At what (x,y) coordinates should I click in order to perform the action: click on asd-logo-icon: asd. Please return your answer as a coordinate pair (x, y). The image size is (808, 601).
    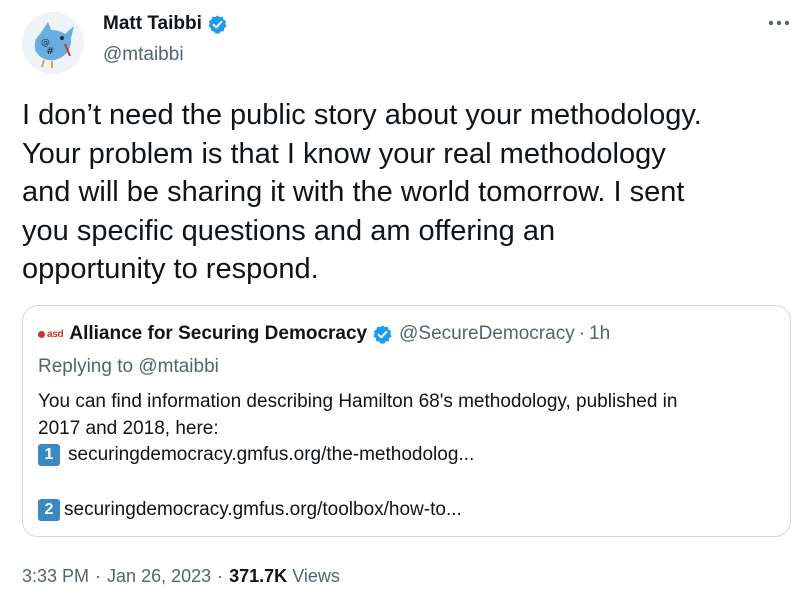
    Looking at the image, I should click on (51, 334).